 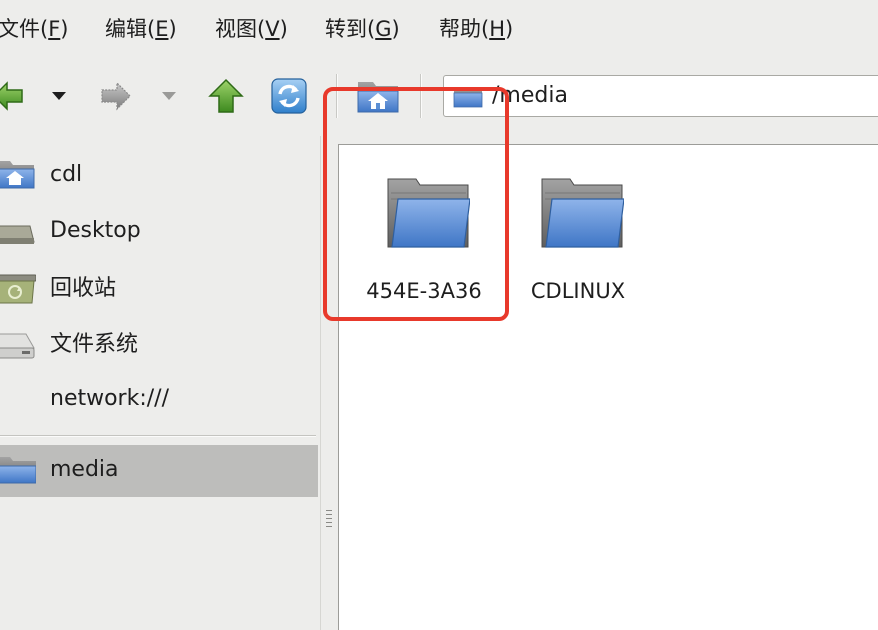 What do you see at coordinates (424, 291) in the screenshot?
I see `file-name: 454E-3A36` at bounding box center [424, 291].